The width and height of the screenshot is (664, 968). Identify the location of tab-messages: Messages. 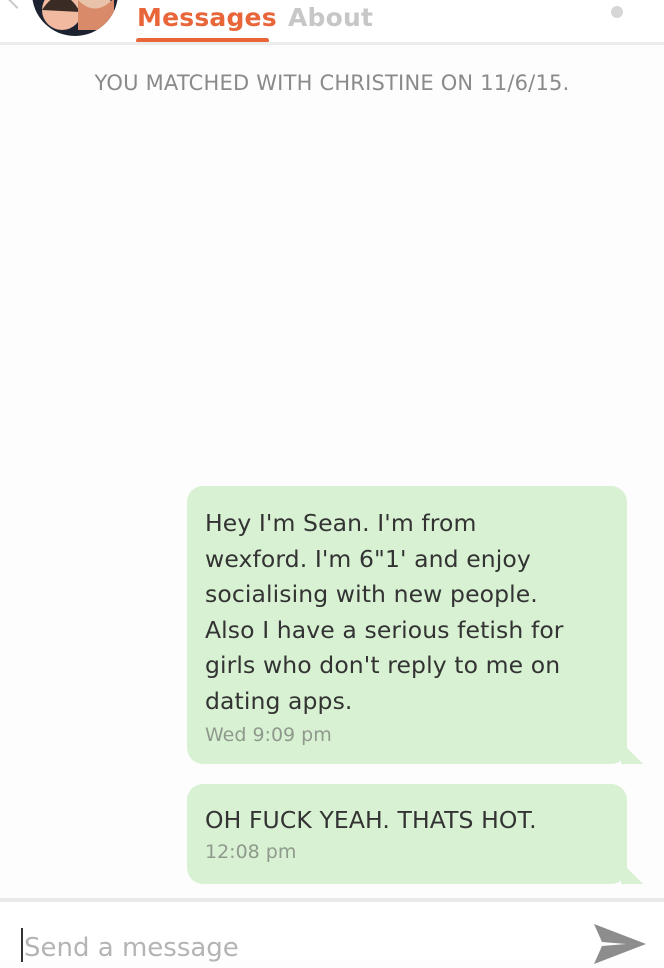
(207, 18).